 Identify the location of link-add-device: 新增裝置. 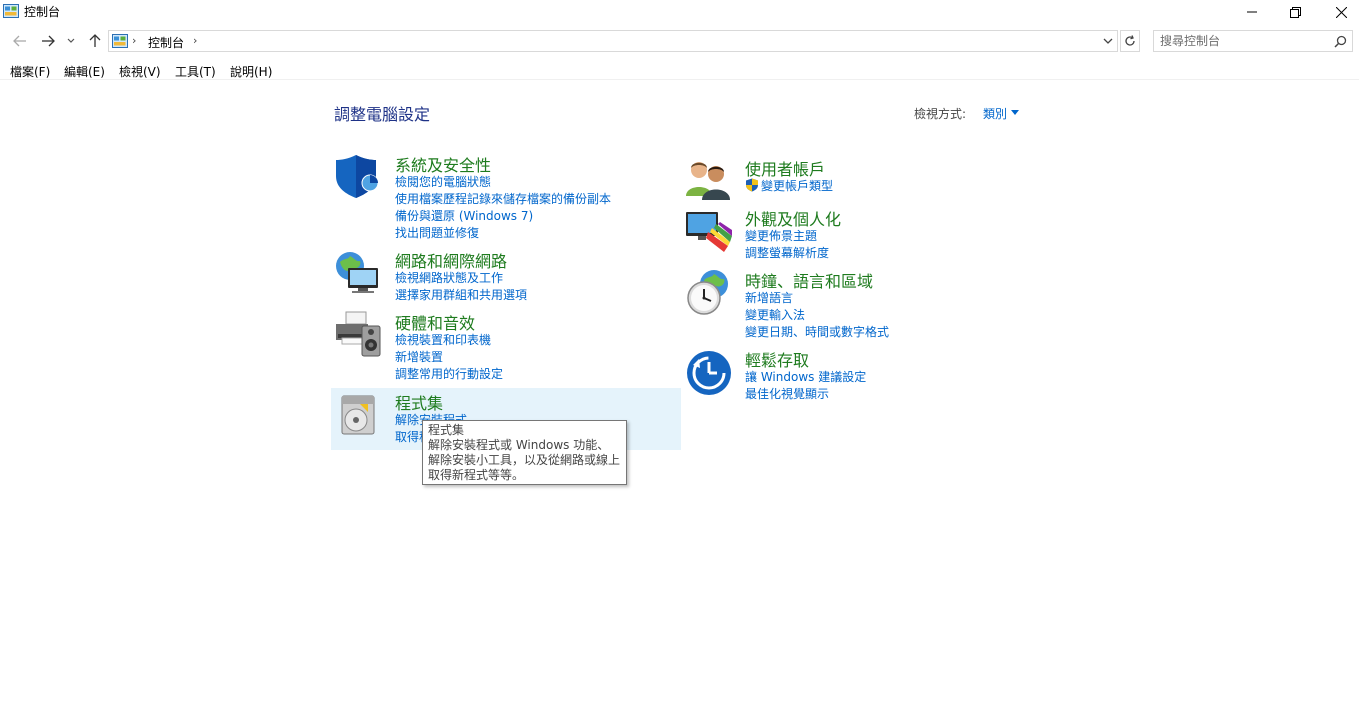
(449, 357).